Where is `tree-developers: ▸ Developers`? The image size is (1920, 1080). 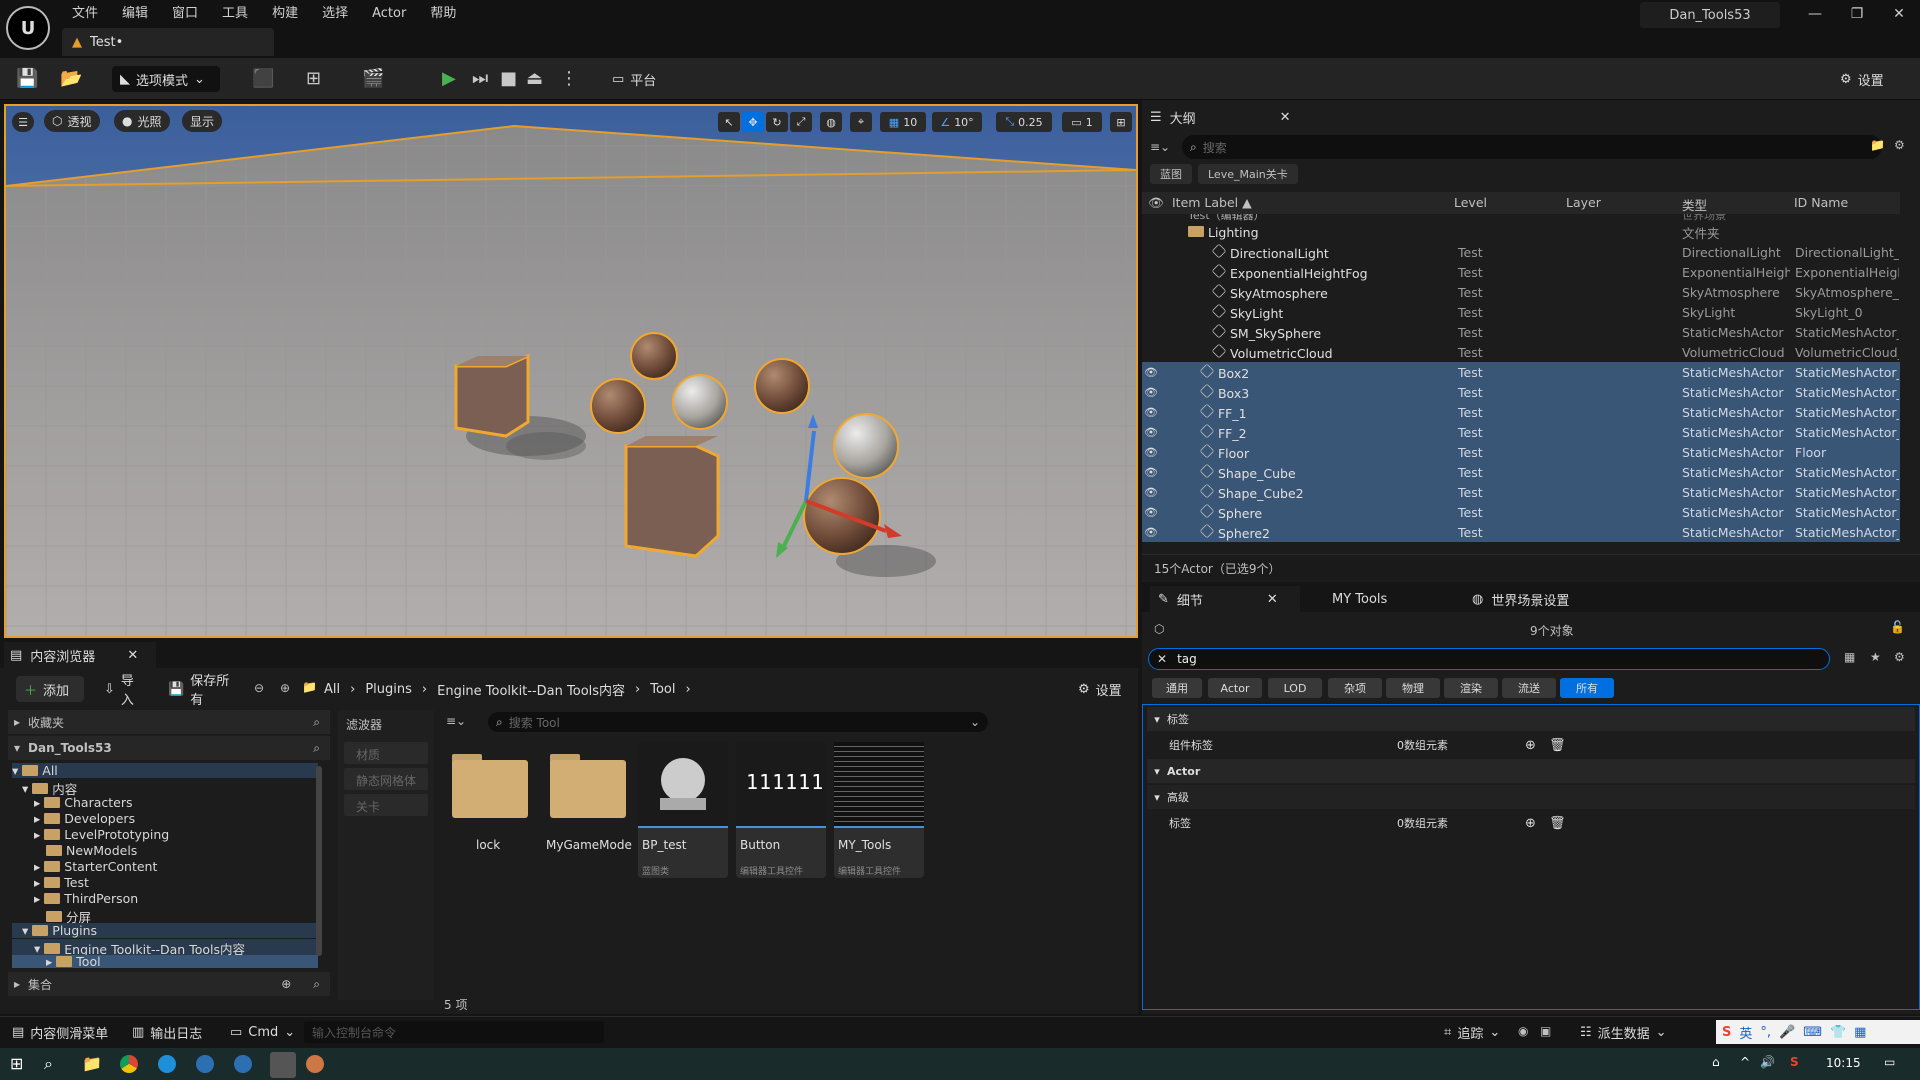
tree-developers: ▸ Developers is located at coordinates (84, 818).